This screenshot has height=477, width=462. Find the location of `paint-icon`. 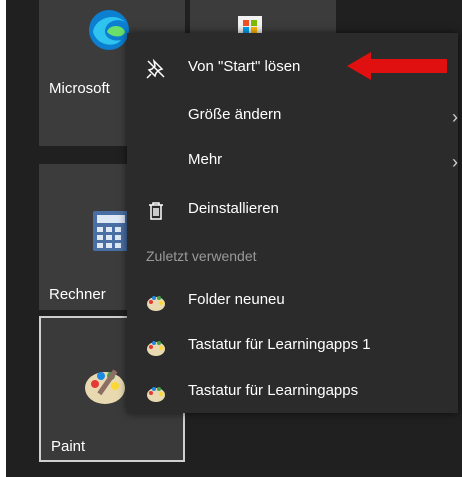

paint-icon is located at coordinates (106, 385).